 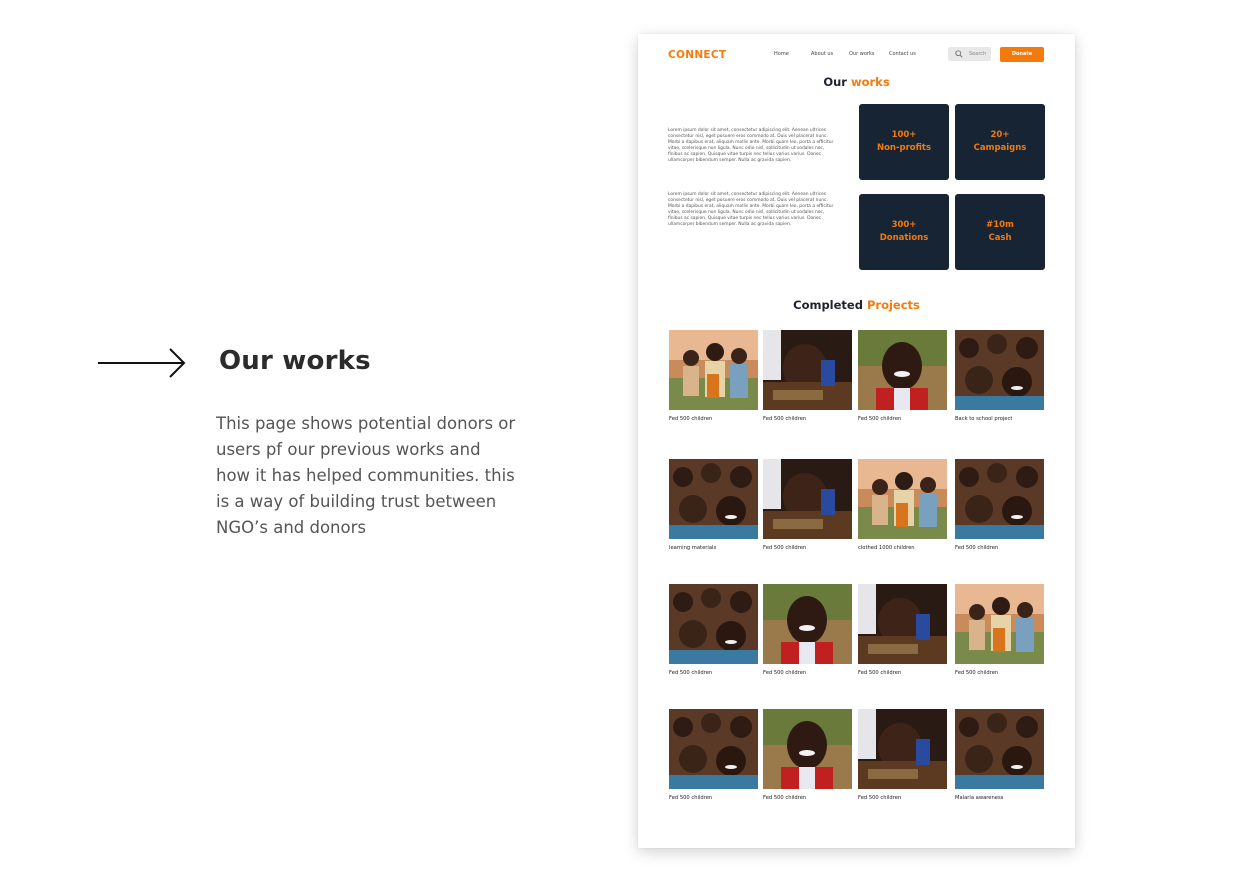 What do you see at coordinates (904, 142) in the screenshot?
I see `stat-card-non-profits: 100+ Non-profits` at bounding box center [904, 142].